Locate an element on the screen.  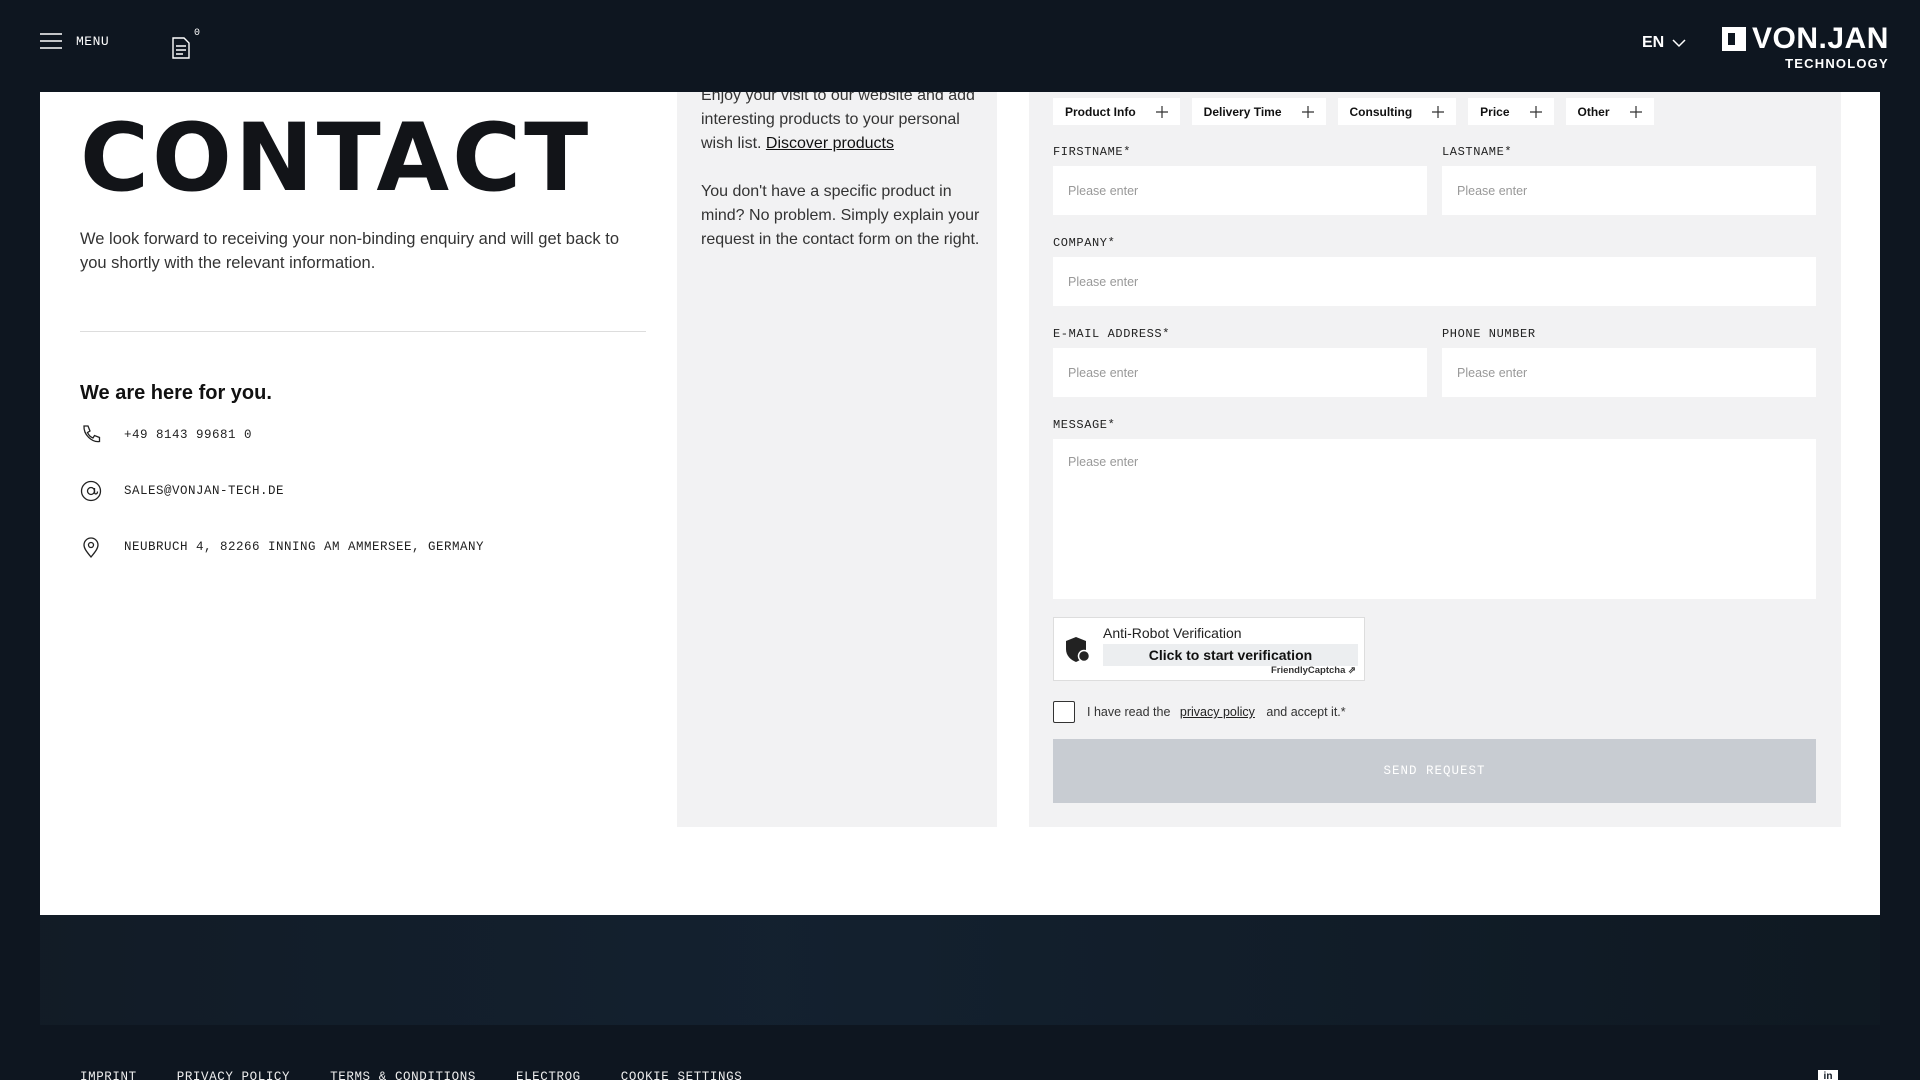
logo-text: VON.JAN is located at coordinates (1820, 38).